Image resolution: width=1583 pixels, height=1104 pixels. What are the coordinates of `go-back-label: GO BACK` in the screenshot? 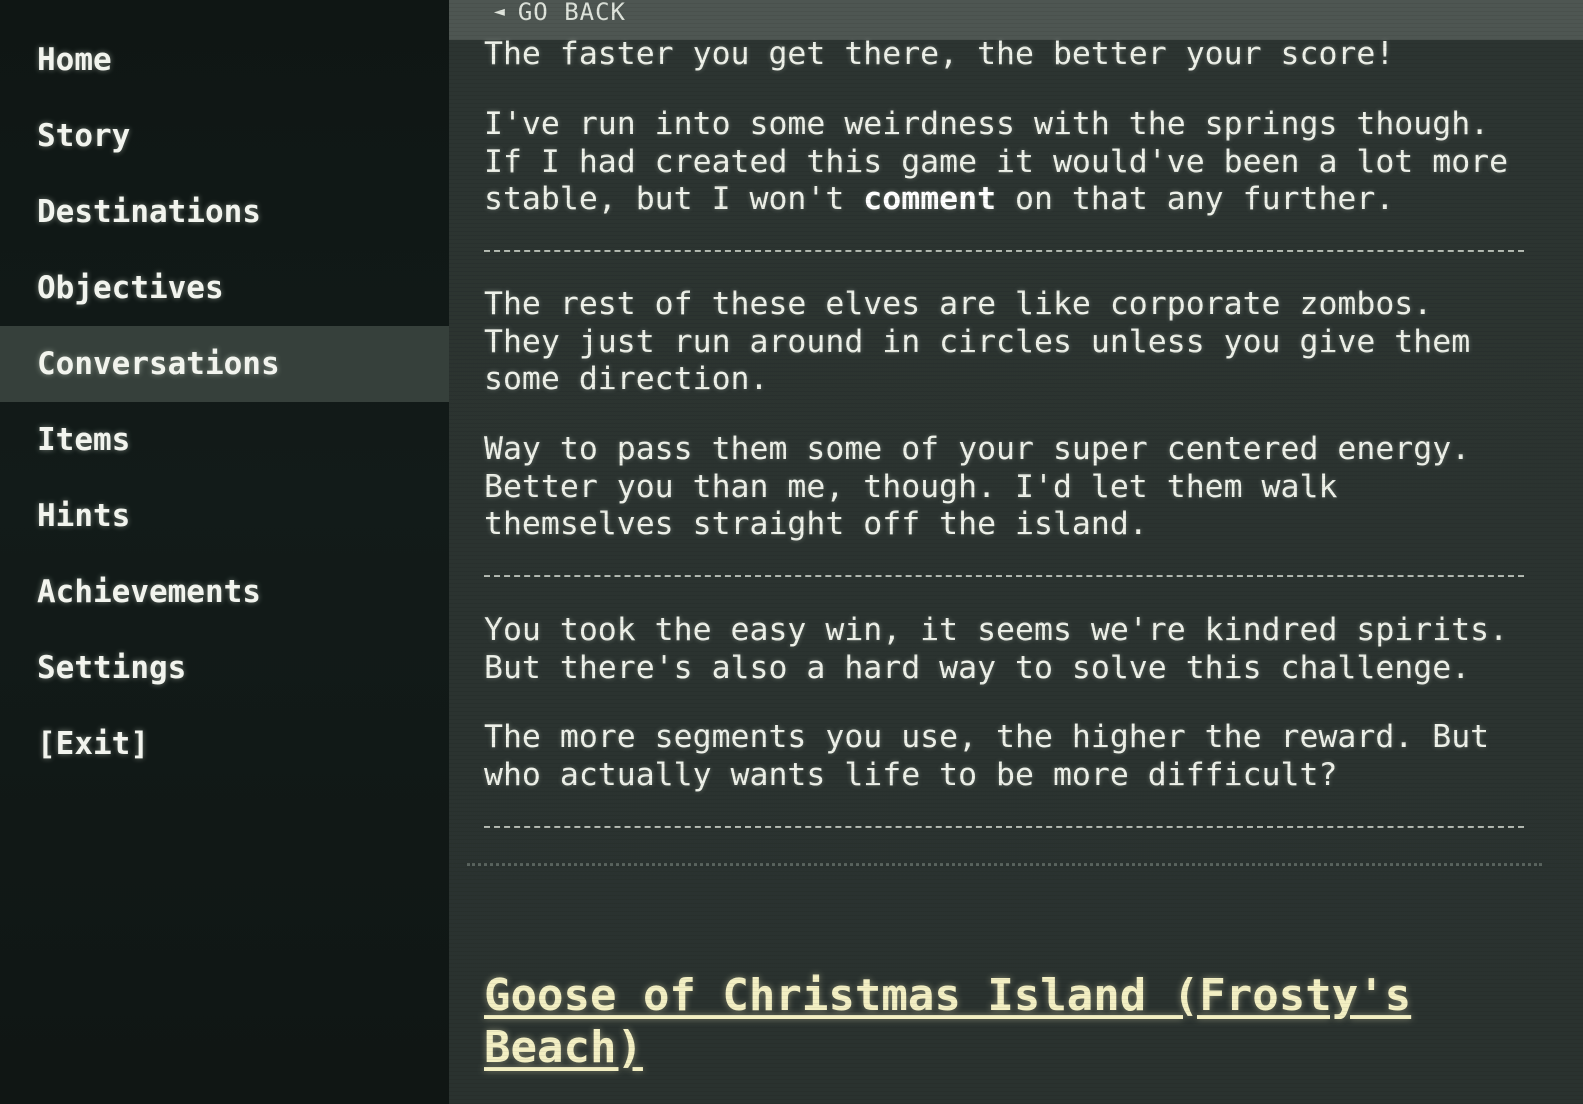 It's located at (571, 13).